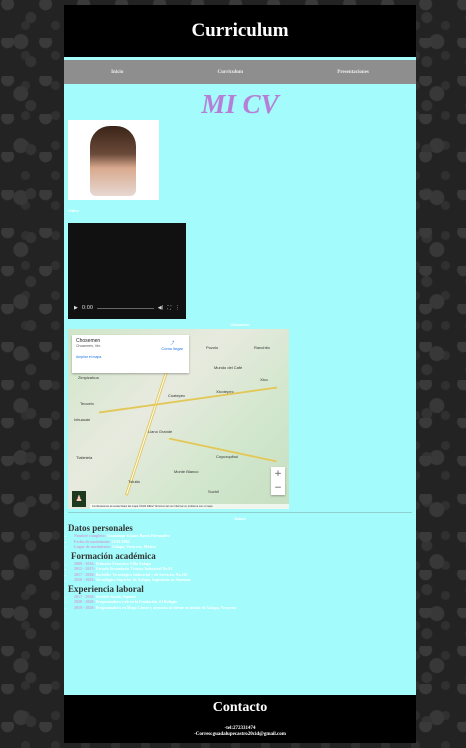 Image resolution: width=466 pixels, height=748 pixels. Describe the element at coordinates (240, 707) in the screenshot. I see `contact-title: Contacto` at that location.